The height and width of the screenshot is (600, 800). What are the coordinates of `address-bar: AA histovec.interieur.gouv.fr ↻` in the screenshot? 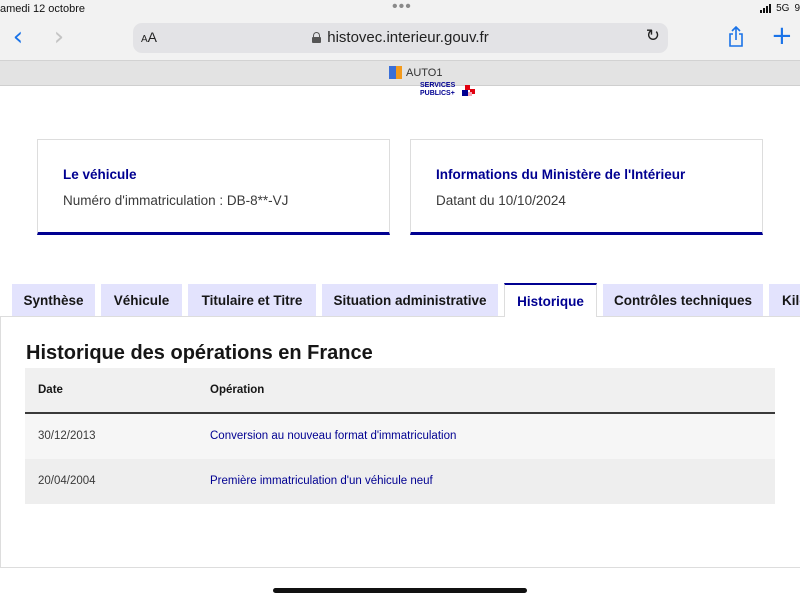 It's located at (400, 38).